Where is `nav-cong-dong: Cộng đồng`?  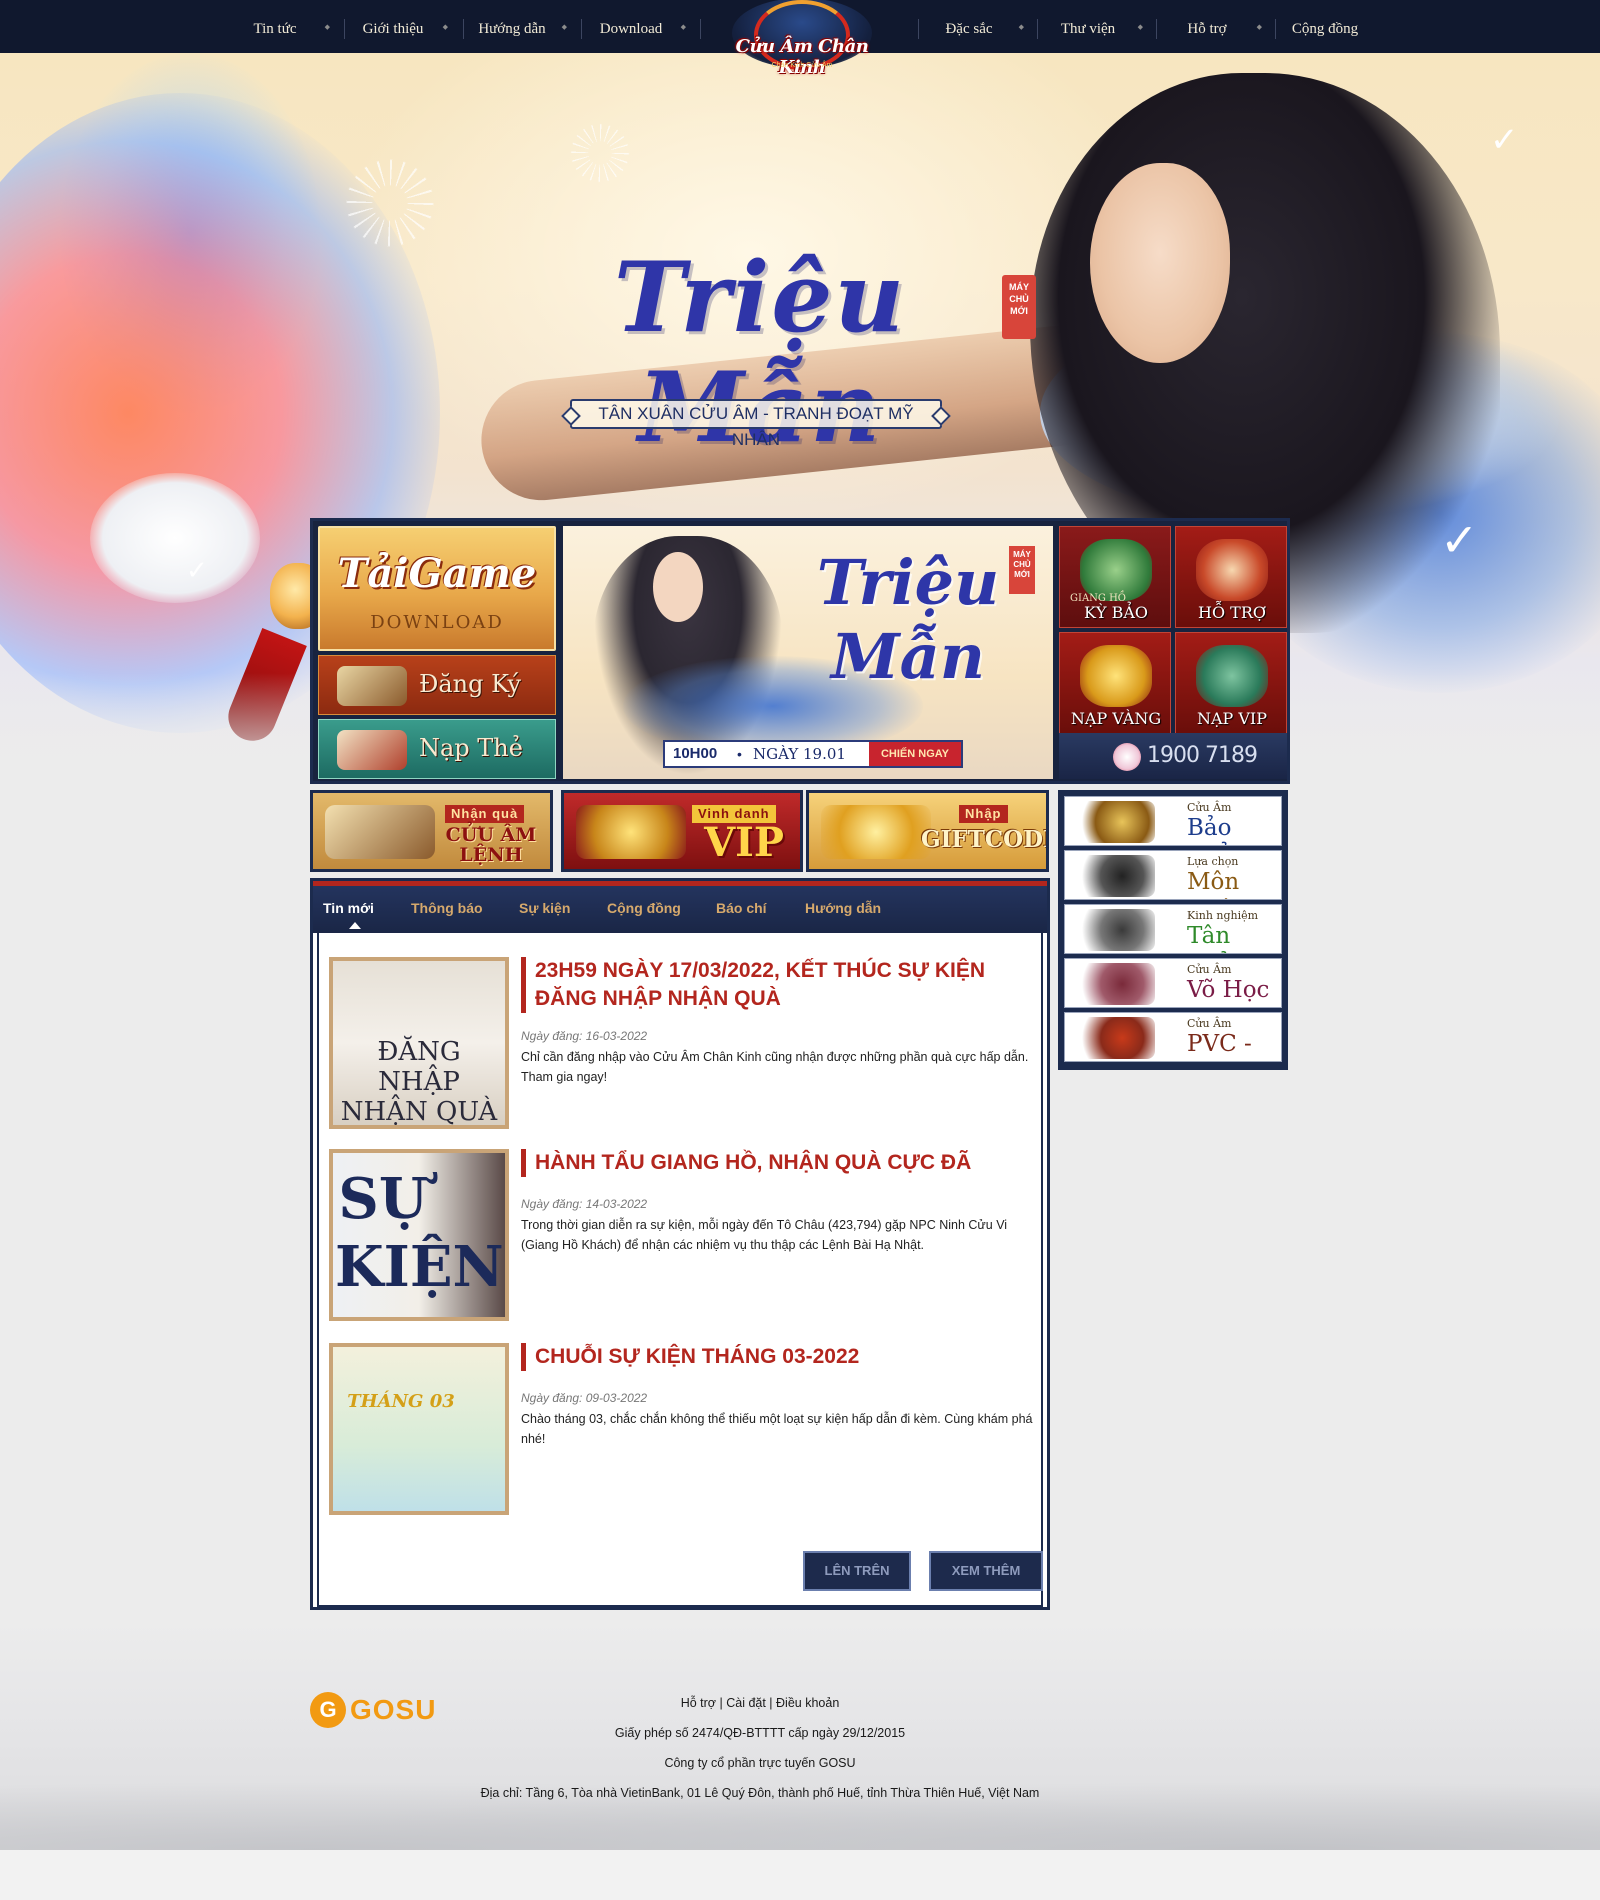
nav-cong-dong: Cộng đồng is located at coordinates (1325, 26).